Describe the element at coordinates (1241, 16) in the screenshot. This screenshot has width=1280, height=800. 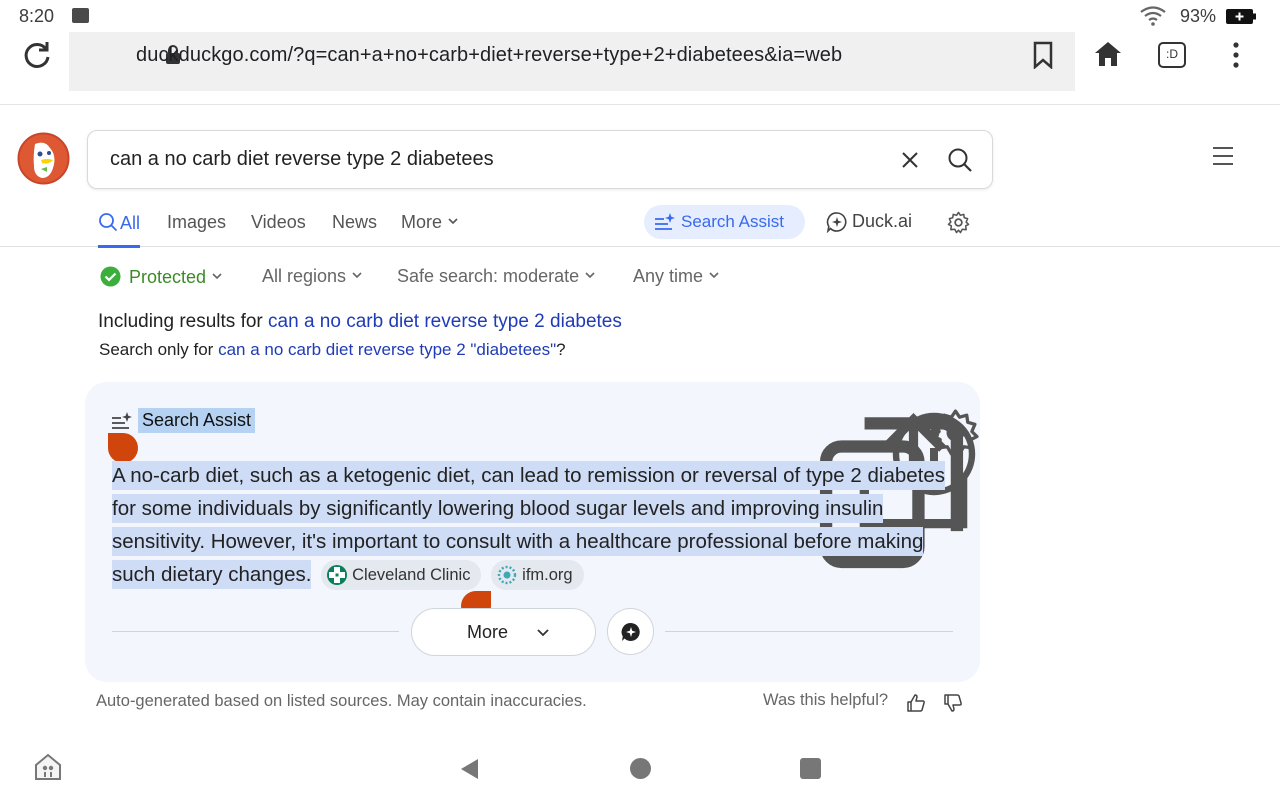
I see `battery-icon` at that location.